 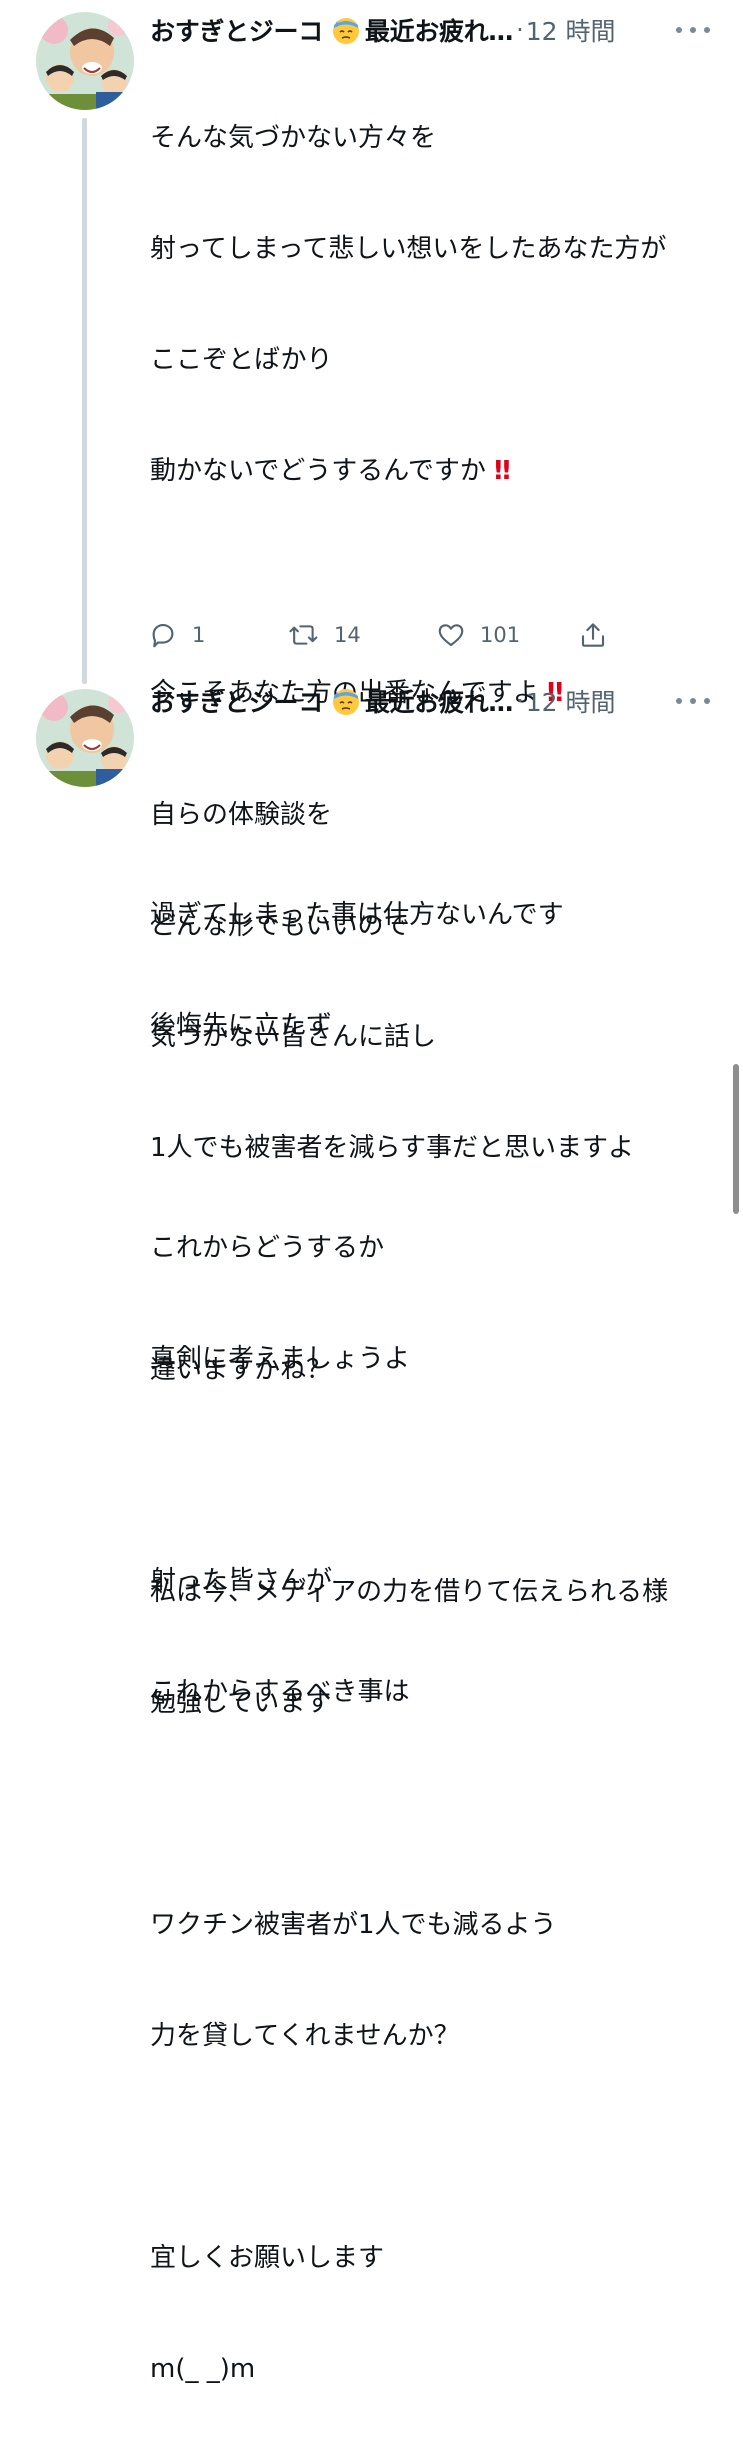 What do you see at coordinates (736, 1139) in the screenshot?
I see `scrollbar` at bounding box center [736, 1139].